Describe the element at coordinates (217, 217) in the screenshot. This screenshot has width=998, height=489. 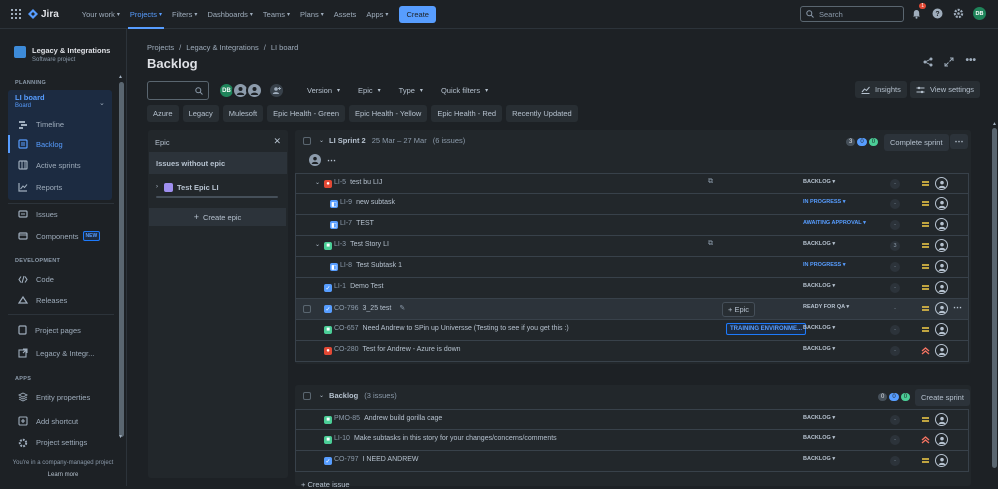
I see `create-epic-button: + Create epic` at that location.